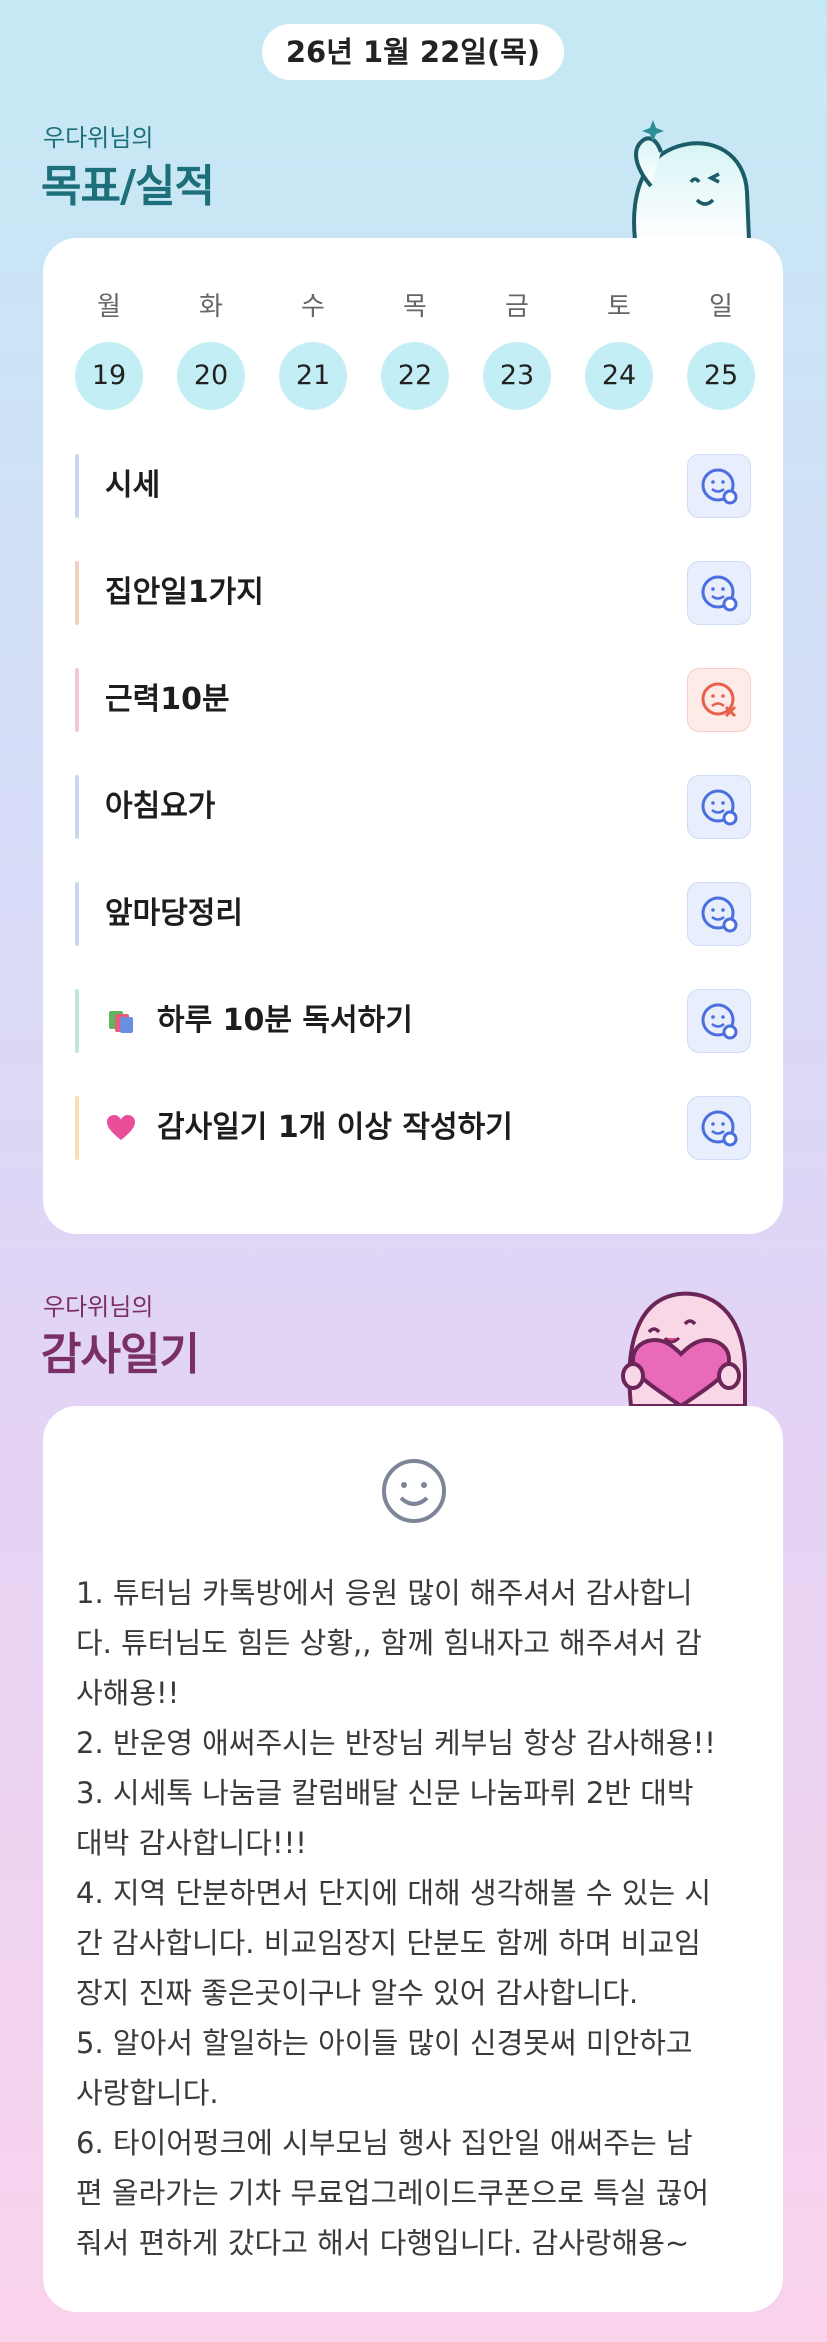 The image size is (827, 2342). I want to click on goal-label: 하루 10분 독서하기, so click(285, 1020).